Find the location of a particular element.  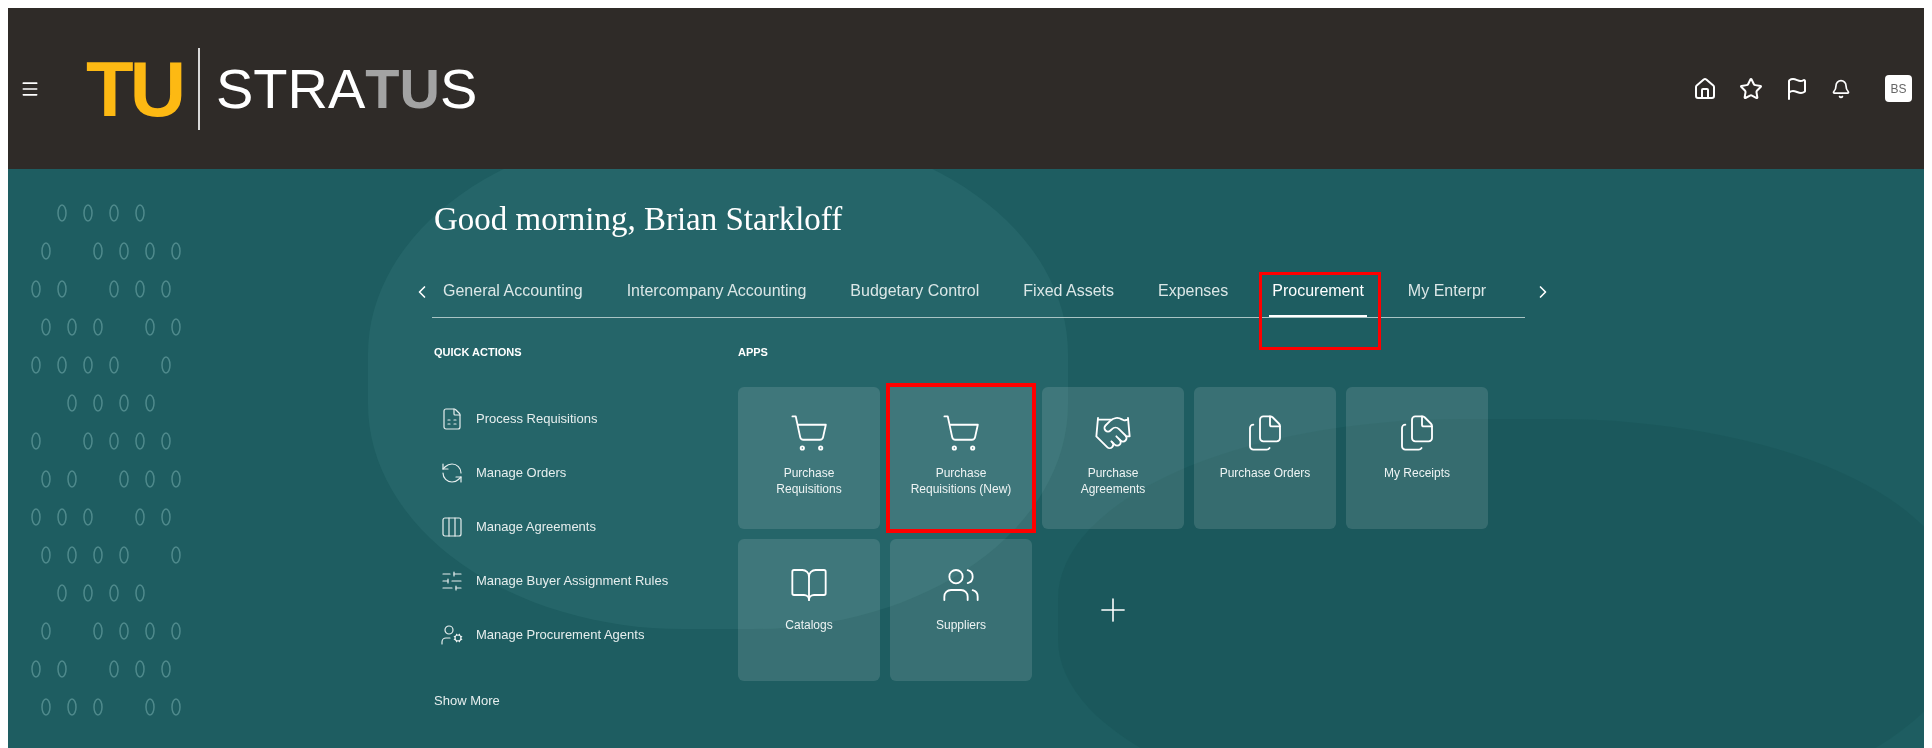

notifications-icon is located at coordinates (1841, 88).